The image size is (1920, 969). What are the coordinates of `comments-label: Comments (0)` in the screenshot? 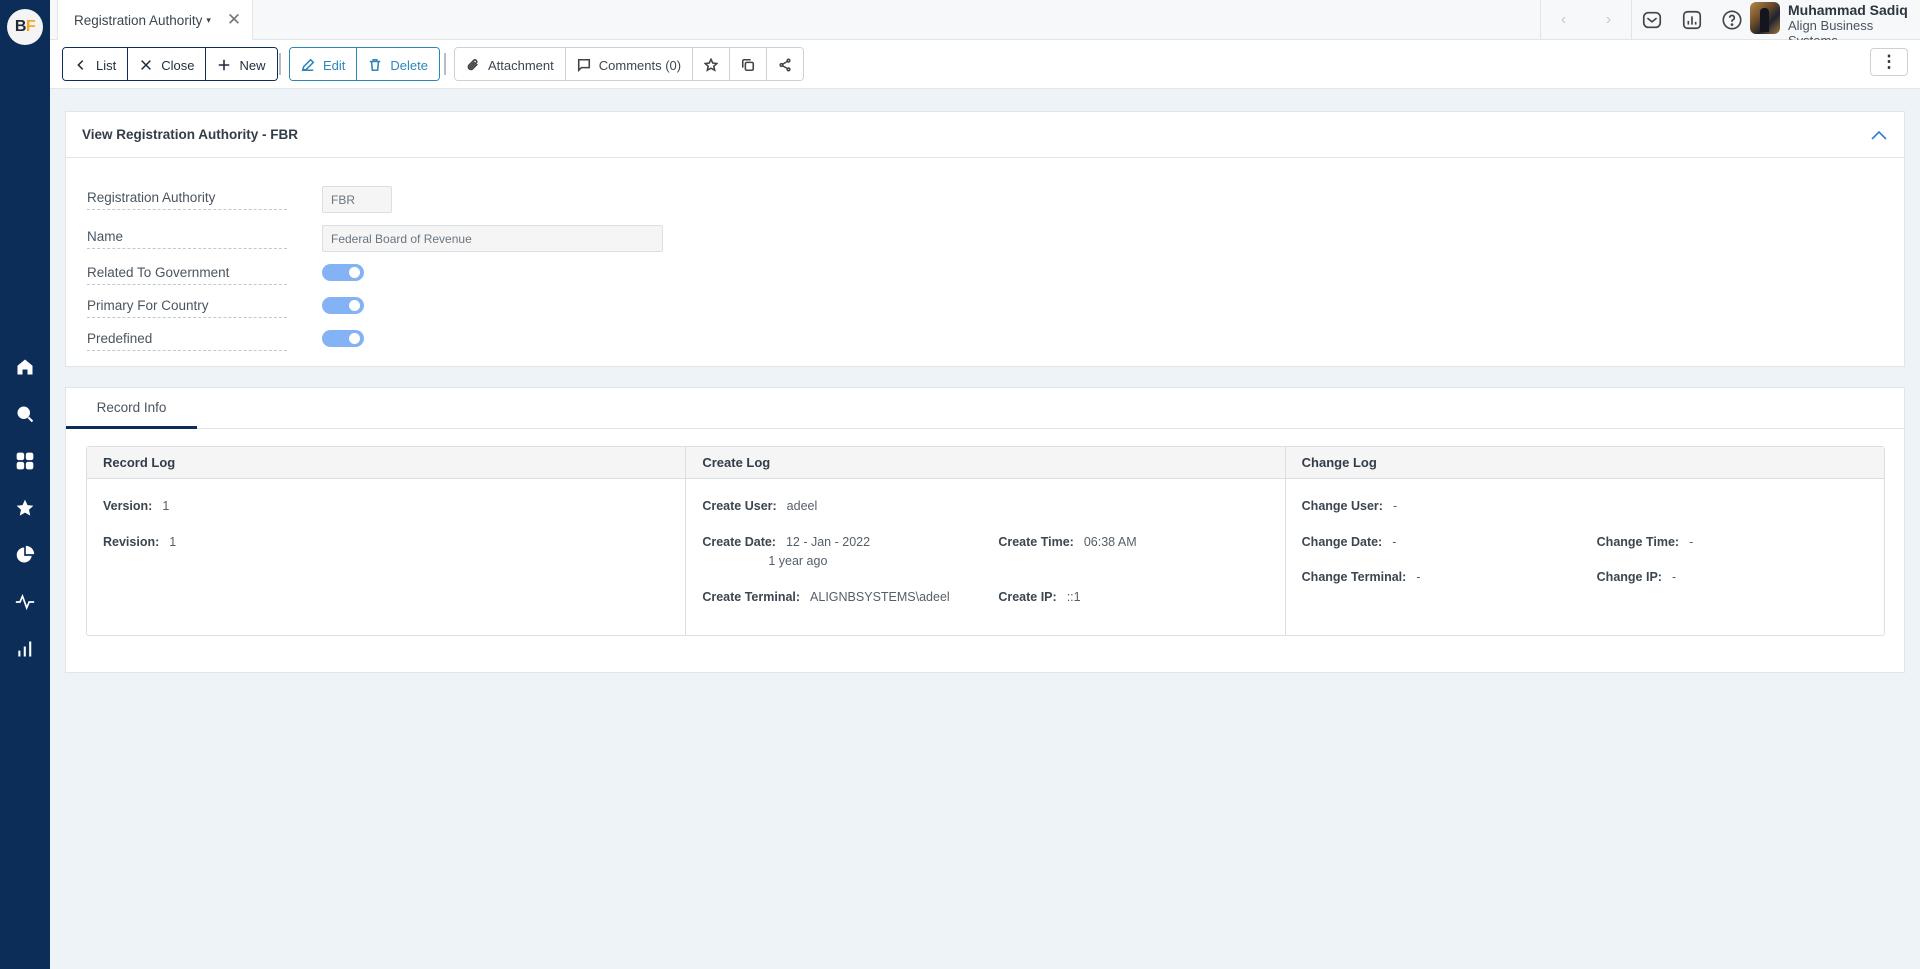 It's located at (640, 65).